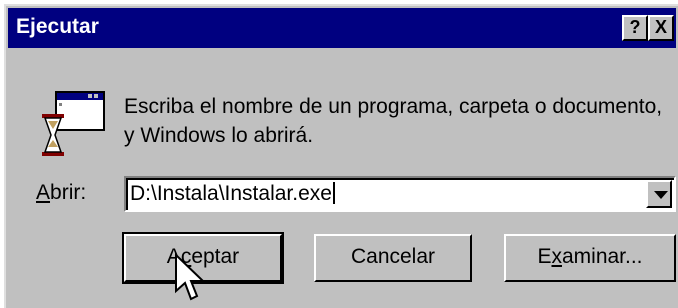 This screenshot has width=678, height=308. I want to click on title-bar: Ejecutar ? X, so click(342, 28).